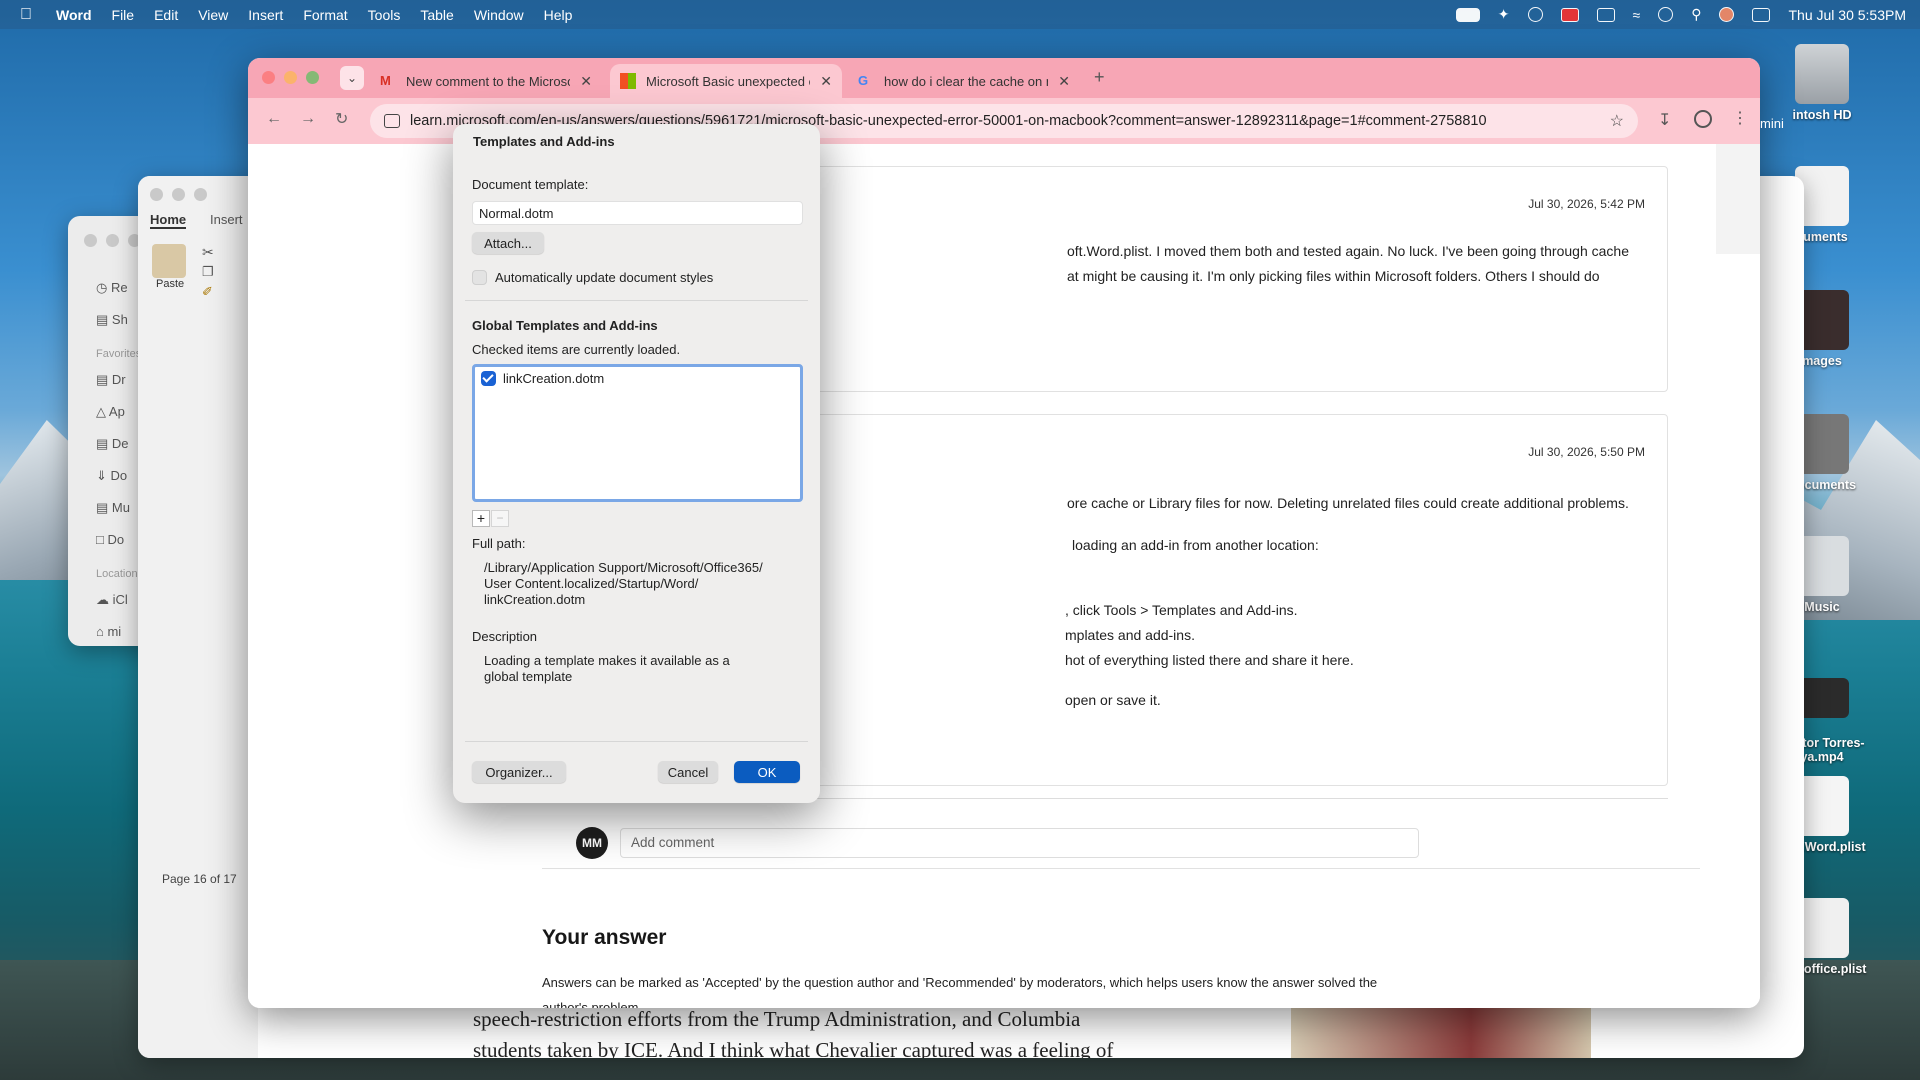 The width and height of the screenshot is (1920, 1080). Describe the element at coordinates (166, 15) in the screenshot. I see `menu-edit: Edit` at that location.